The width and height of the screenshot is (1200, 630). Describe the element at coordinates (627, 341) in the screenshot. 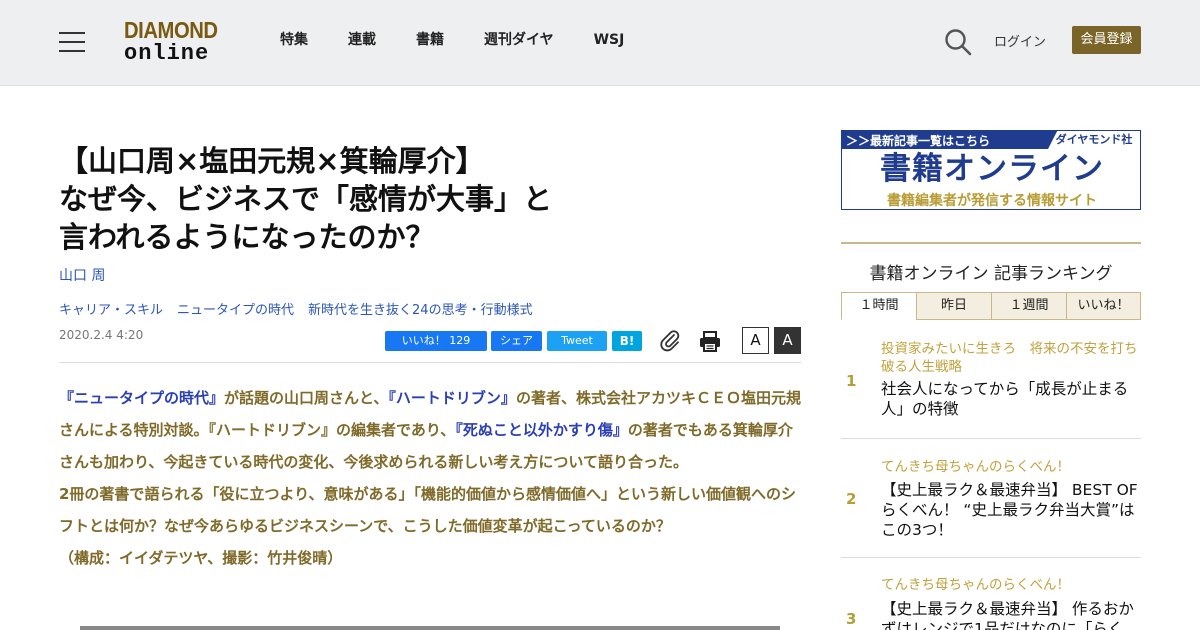

I see `hatena-bookmark-button: B!` at that location.